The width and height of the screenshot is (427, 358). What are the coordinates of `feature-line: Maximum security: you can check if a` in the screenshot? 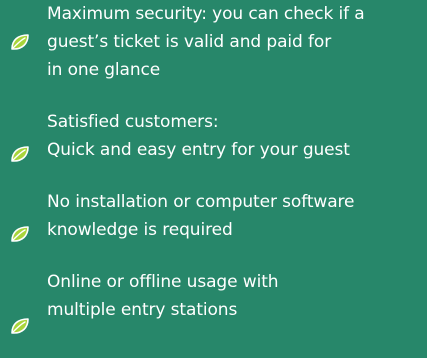 It's located at (206, 14).